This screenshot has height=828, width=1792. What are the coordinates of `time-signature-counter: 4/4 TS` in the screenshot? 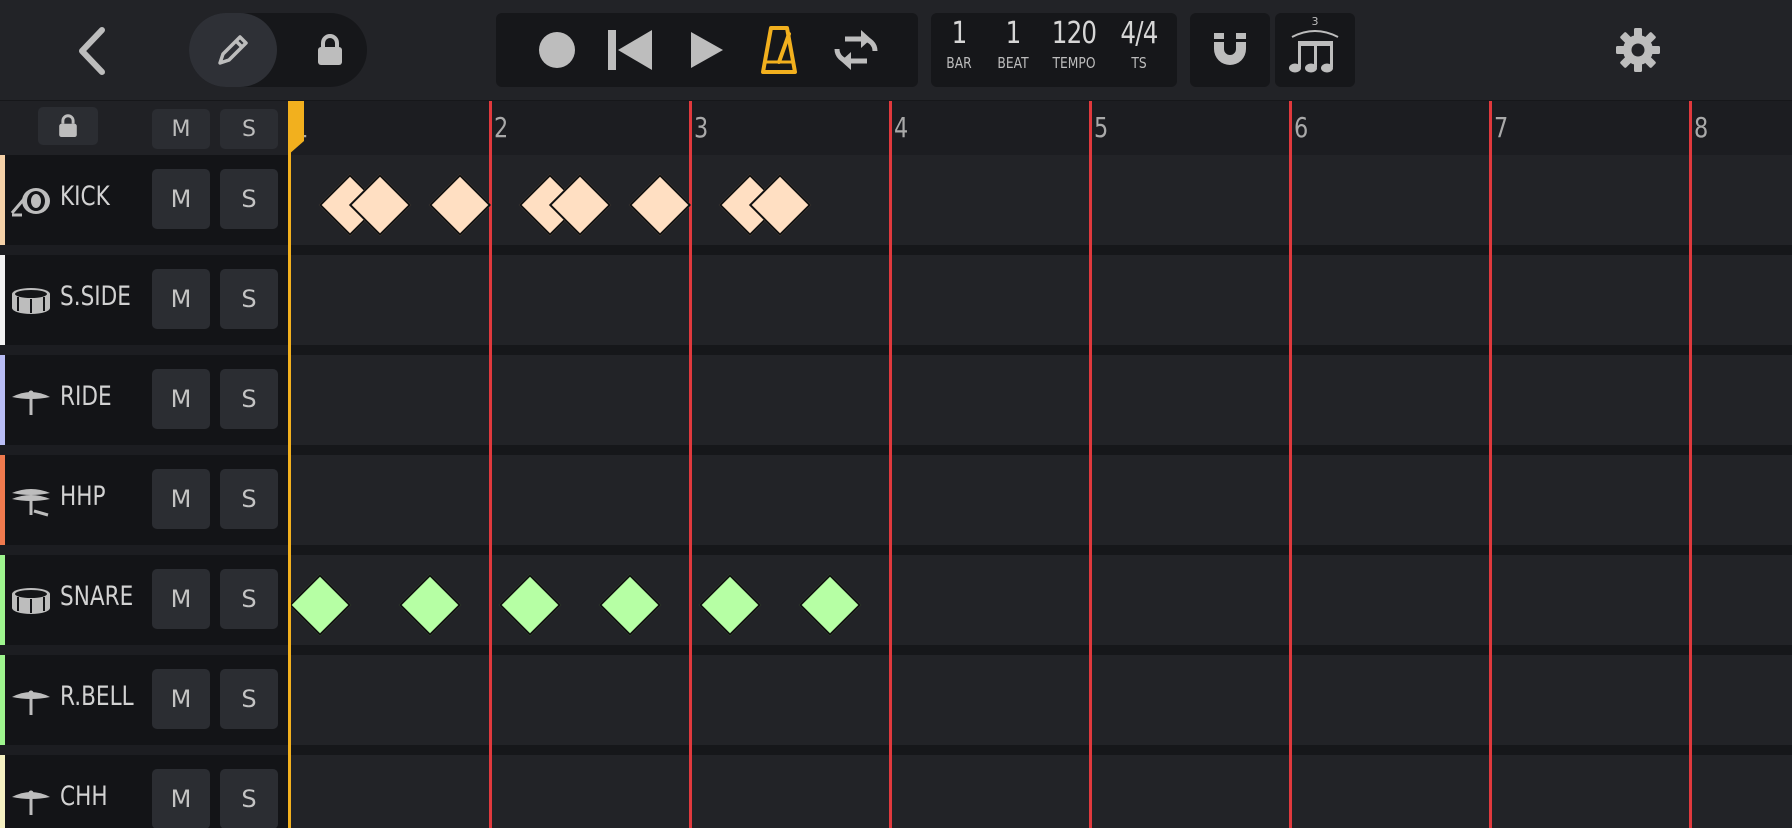 It's located at (1139, 44).